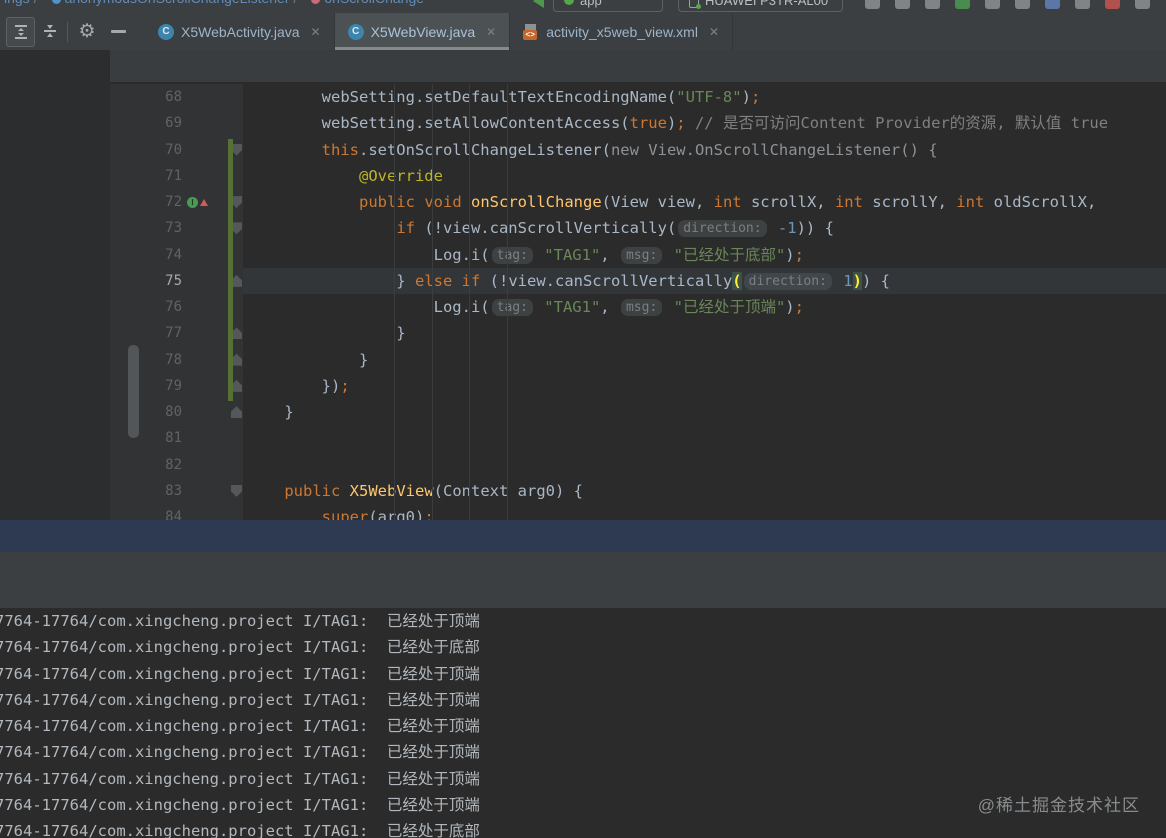 Image resolution: width=1166 pixels, height=838 pixels. I want to click on line-number: 74, so click(146, 255).